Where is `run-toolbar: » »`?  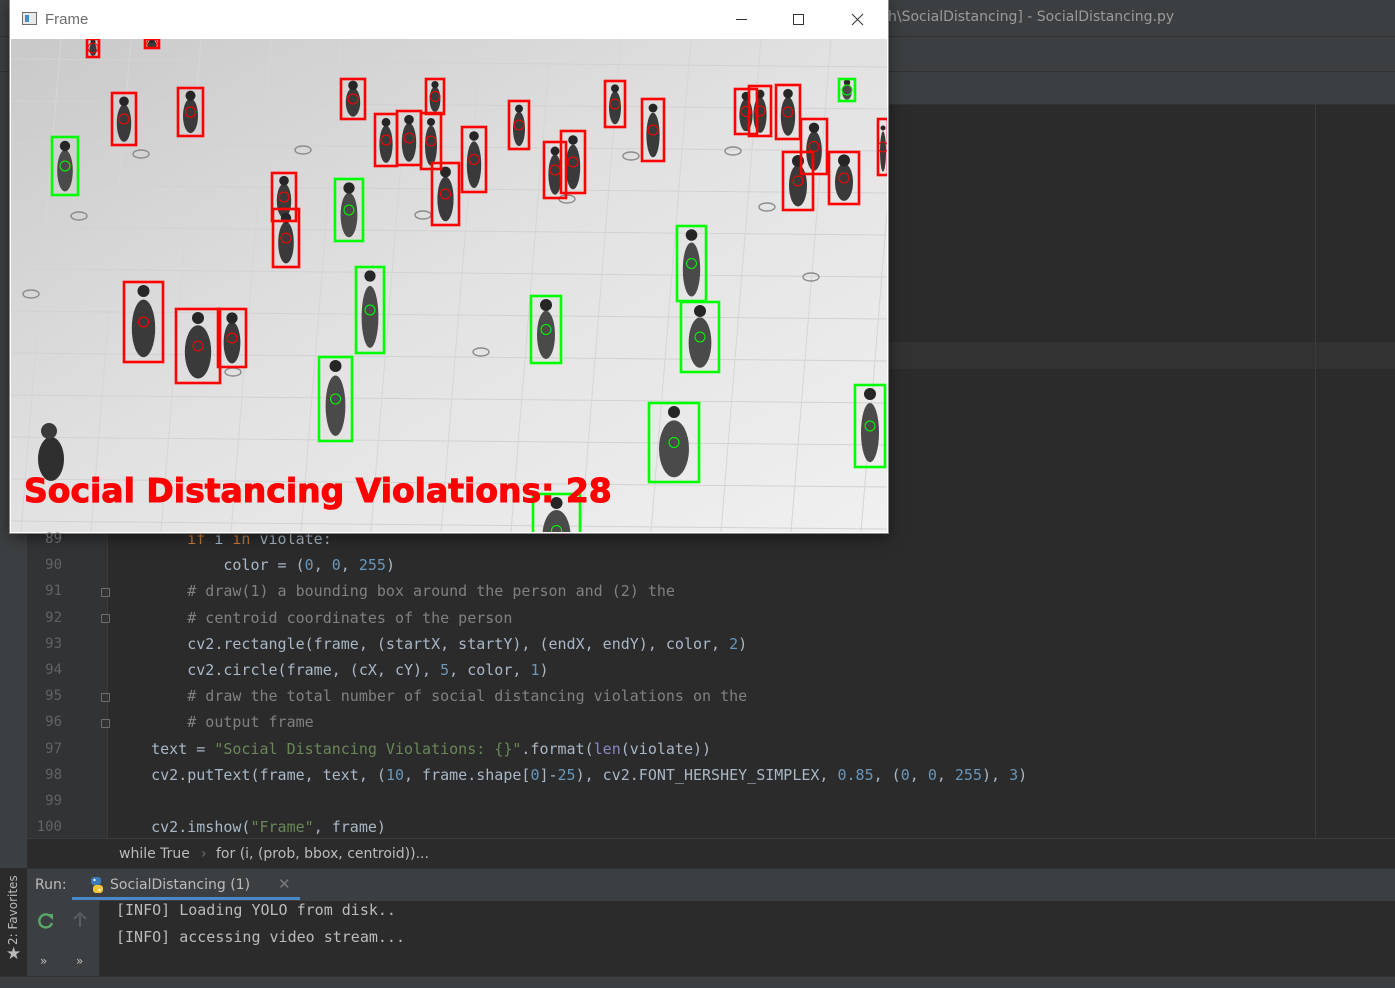
run-toolbar: » » is located at coordinates (63, 938).